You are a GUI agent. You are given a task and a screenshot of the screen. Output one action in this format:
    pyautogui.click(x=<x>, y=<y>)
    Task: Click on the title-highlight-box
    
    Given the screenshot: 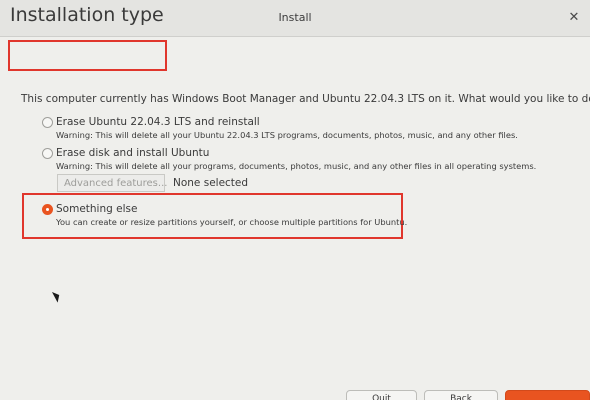 What is the action you would take?
    pyautogui.click(x=87, y=55)
    